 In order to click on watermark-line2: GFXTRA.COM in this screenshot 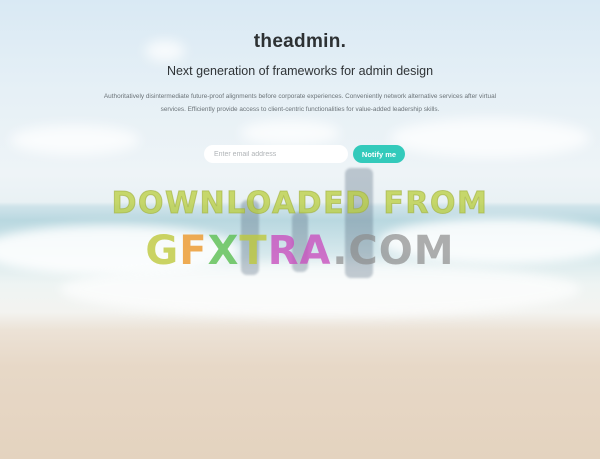, I will do `click(300, 251)`.